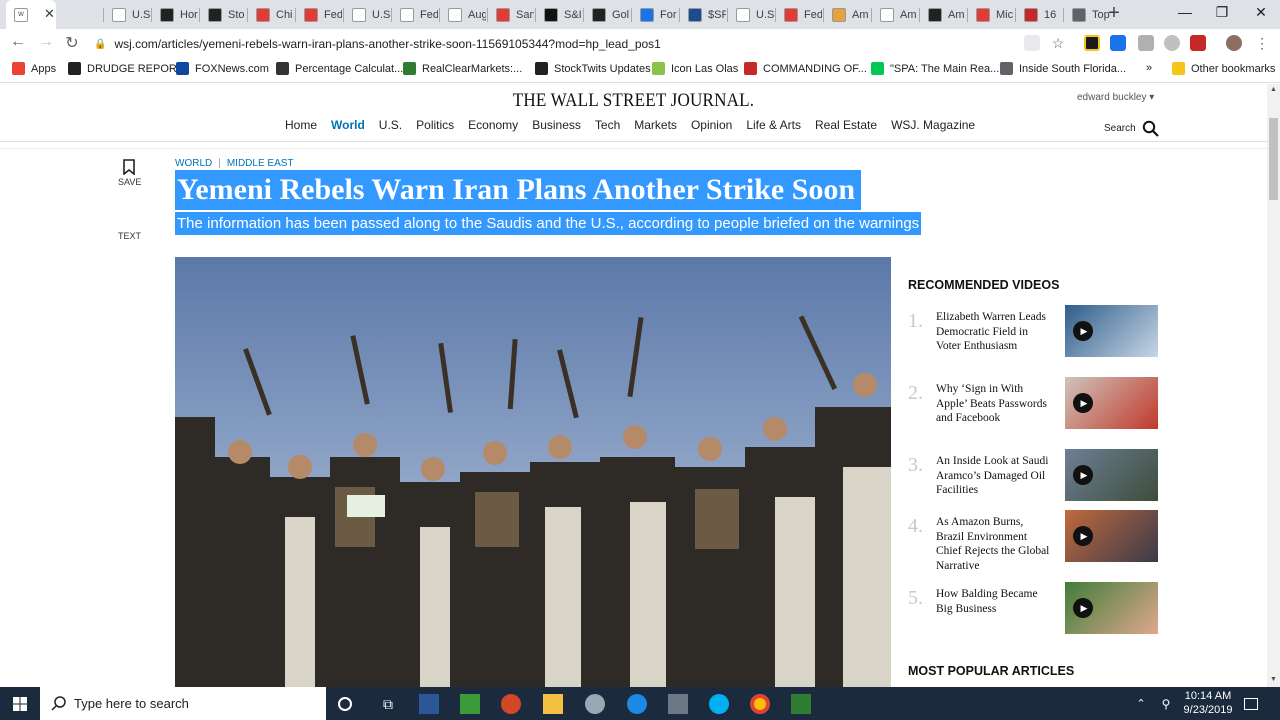 This screenshot has width=1280, height=720. Describe the element at coordinates (511, 704) in the screenshot. I see `powerpoint-app-icon` at that location.